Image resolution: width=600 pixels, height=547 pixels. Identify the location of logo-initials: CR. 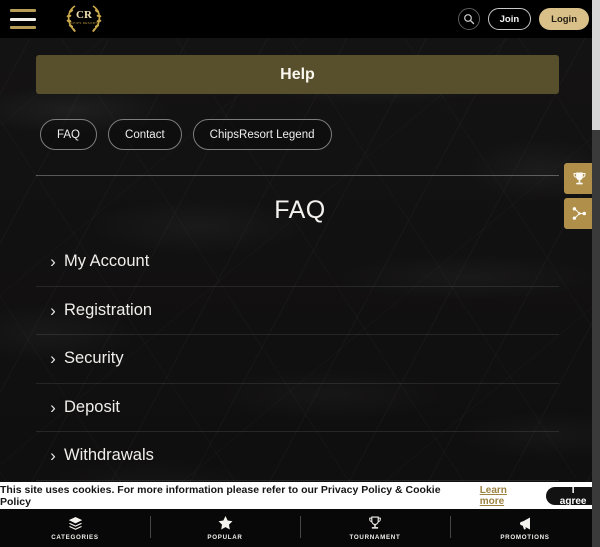
(84, 15).